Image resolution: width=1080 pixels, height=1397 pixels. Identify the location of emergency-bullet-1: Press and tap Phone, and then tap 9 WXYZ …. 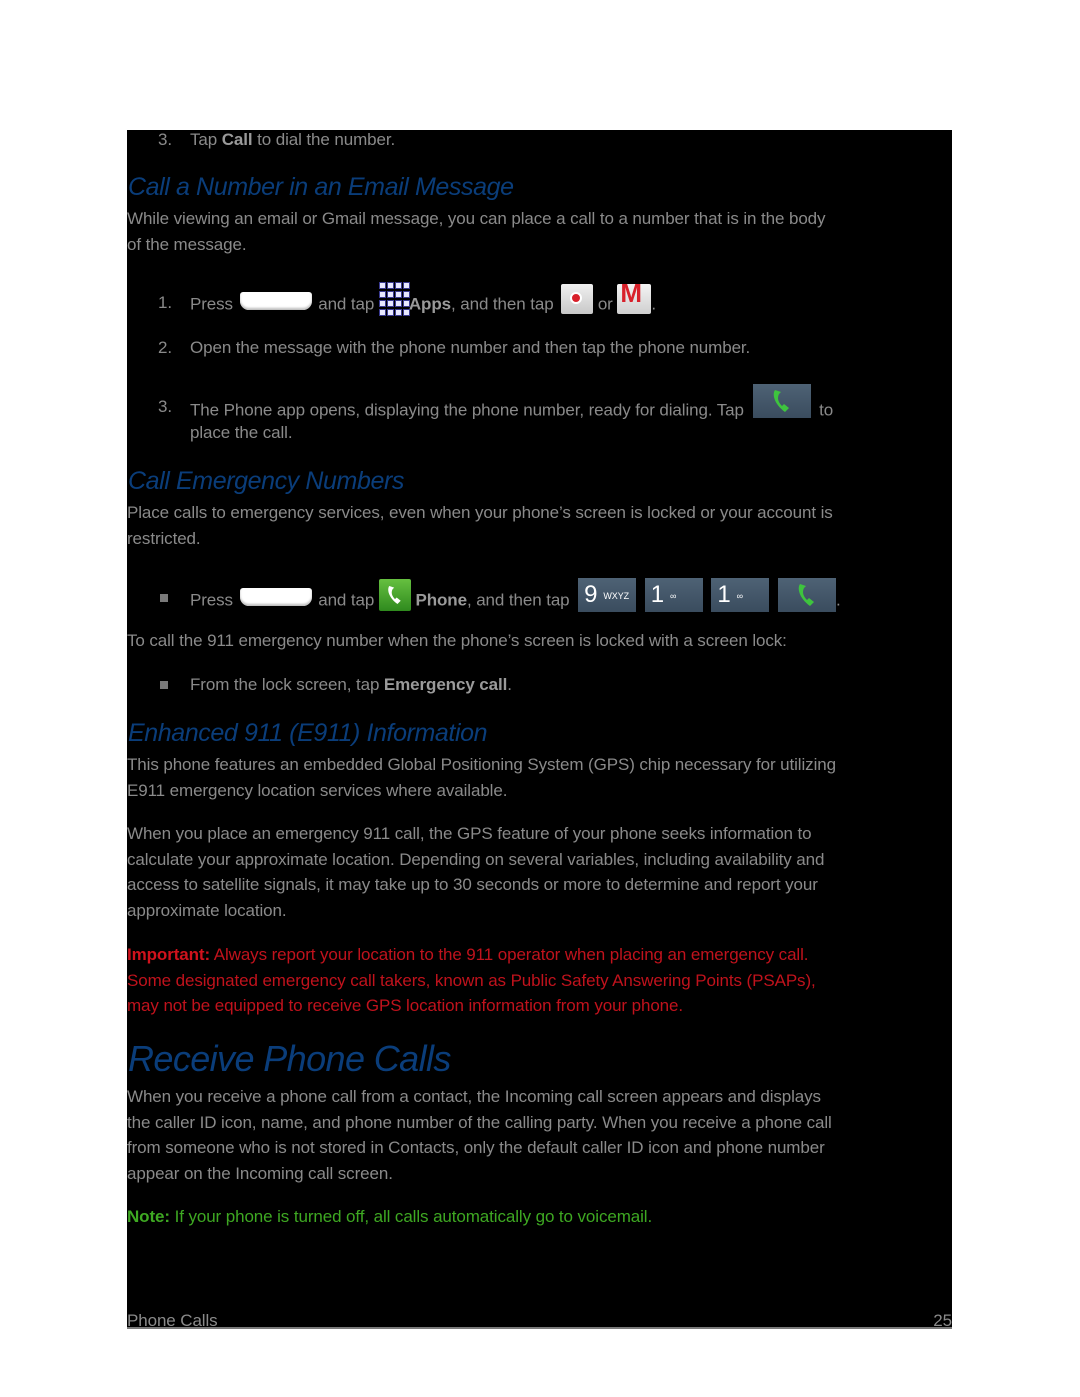
(539, 591).